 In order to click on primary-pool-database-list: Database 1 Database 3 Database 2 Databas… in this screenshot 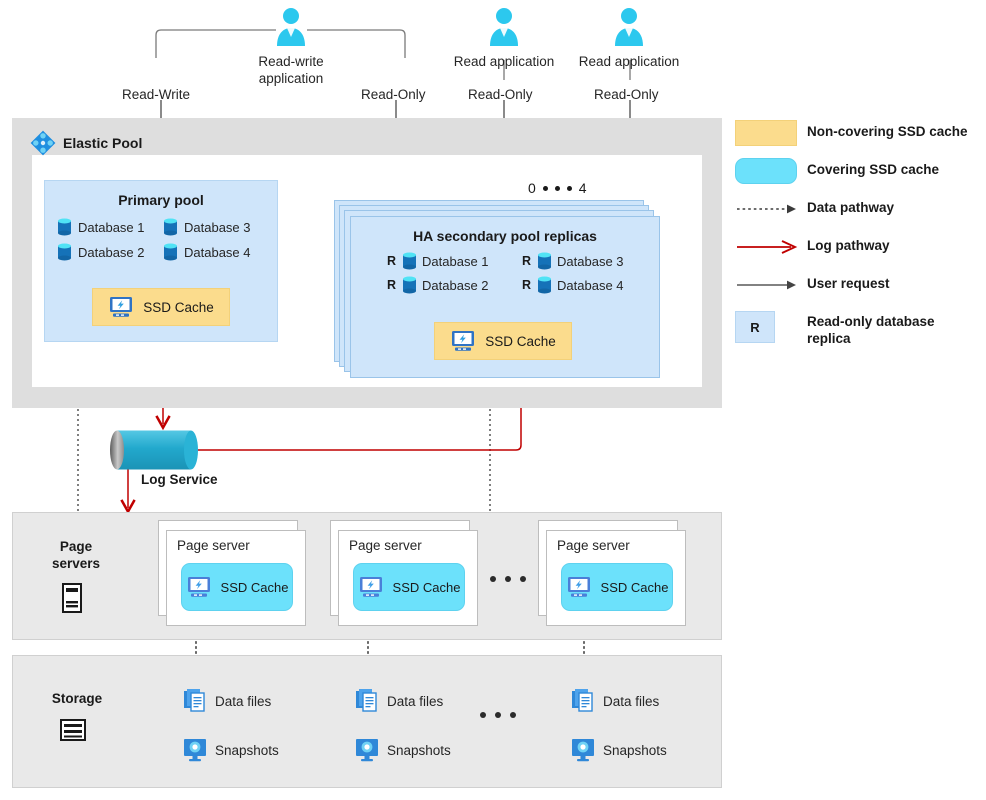, I will do `click(163, 243)`.